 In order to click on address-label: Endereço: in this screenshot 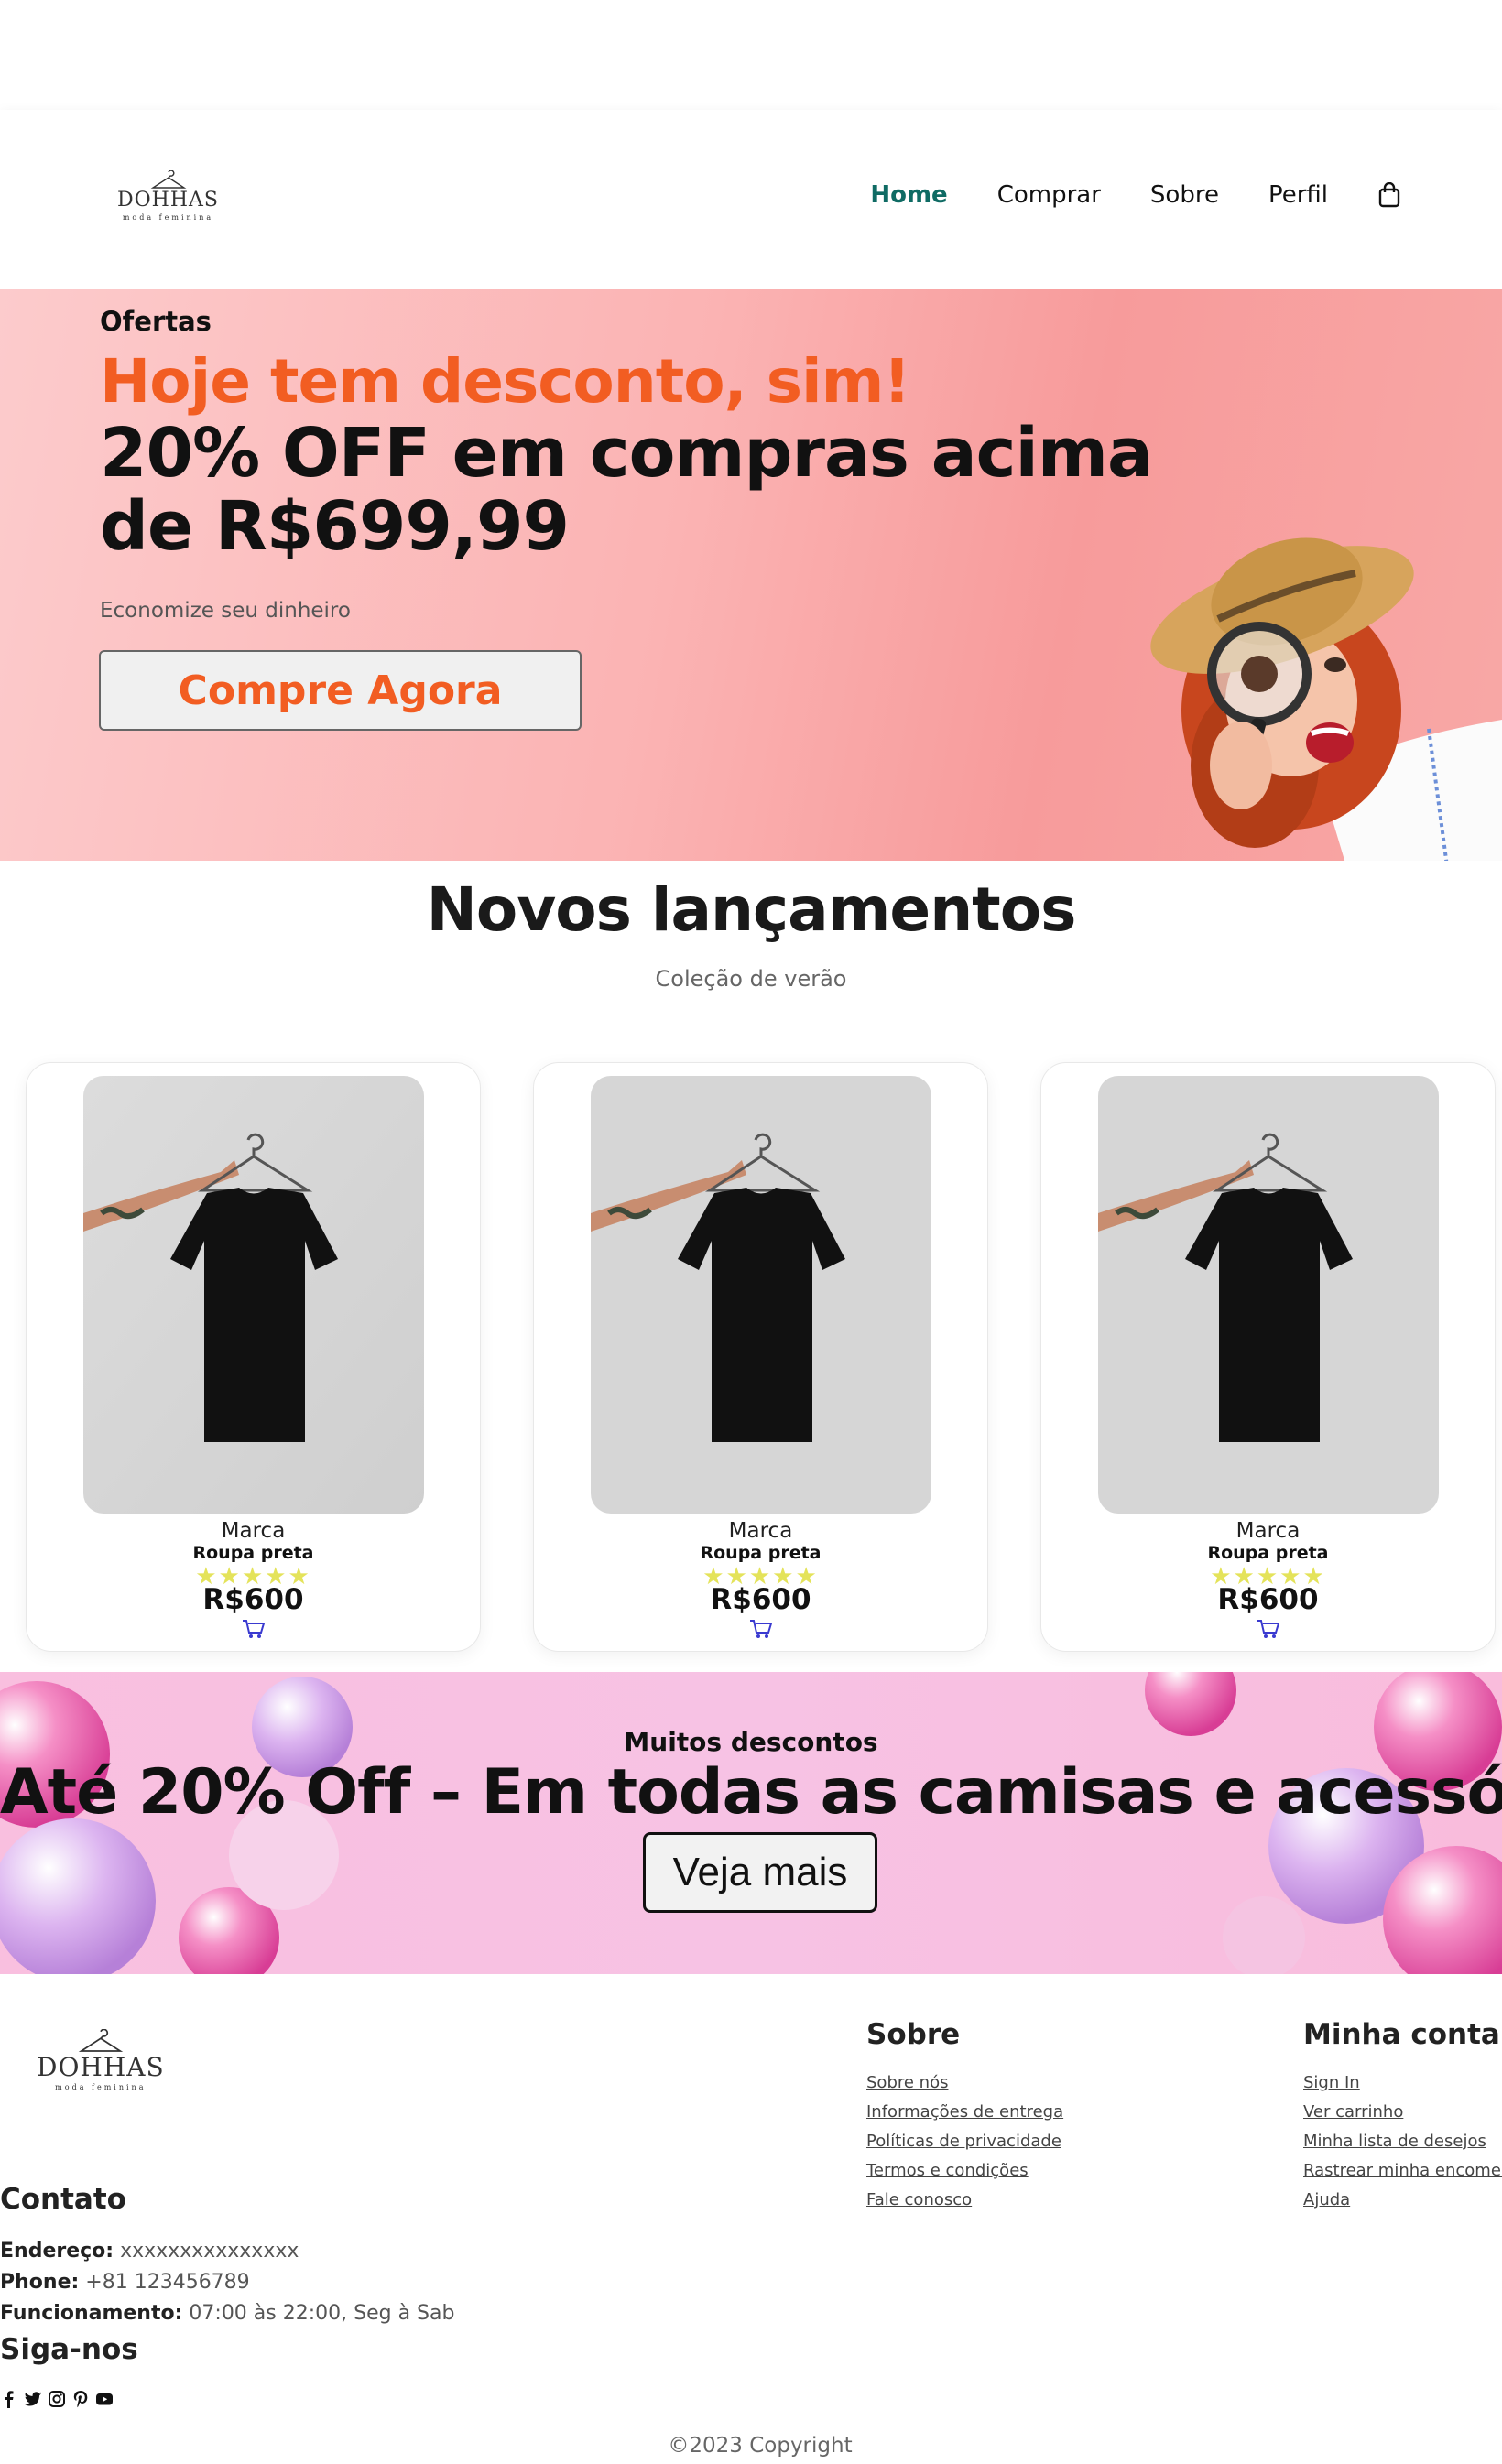, I will do `click(57, 2251)`.